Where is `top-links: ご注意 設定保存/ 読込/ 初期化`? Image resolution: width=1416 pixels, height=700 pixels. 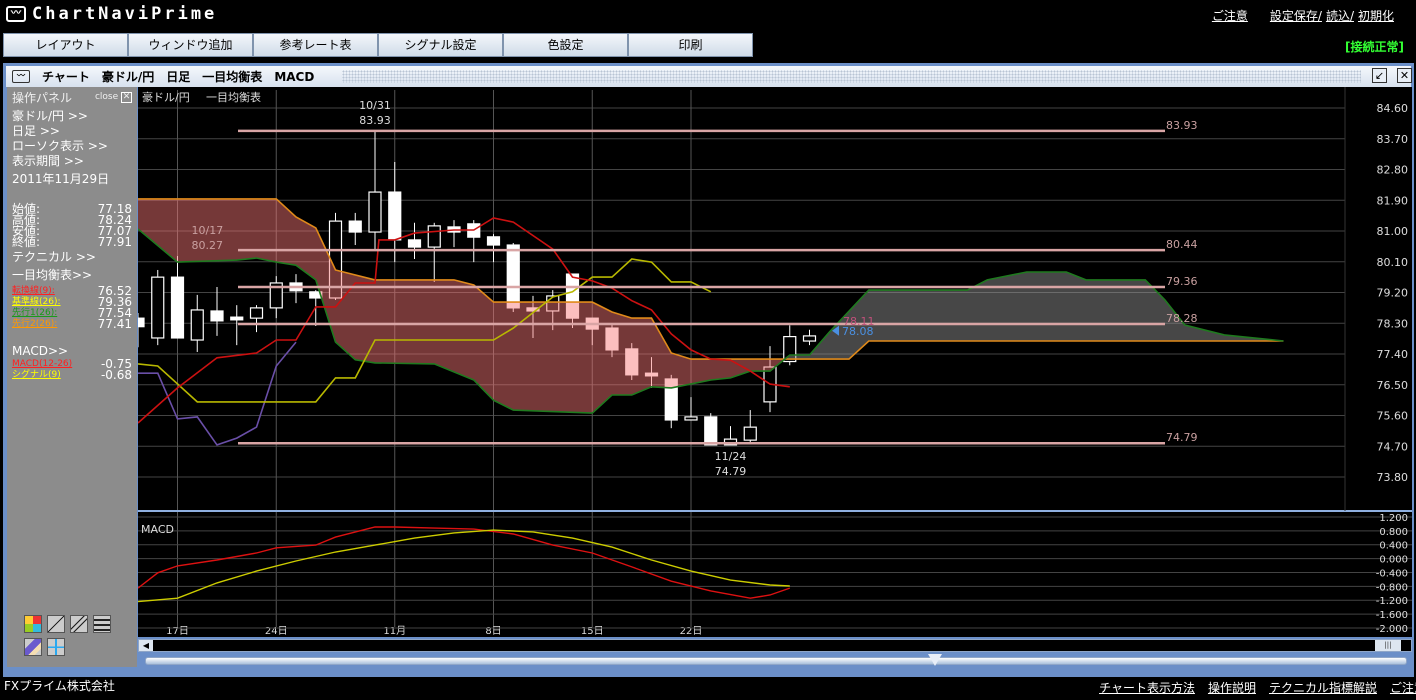 top-links: ご注意 設定保存/ 読込/ 初期化 is located at coordinates (1303, 15).